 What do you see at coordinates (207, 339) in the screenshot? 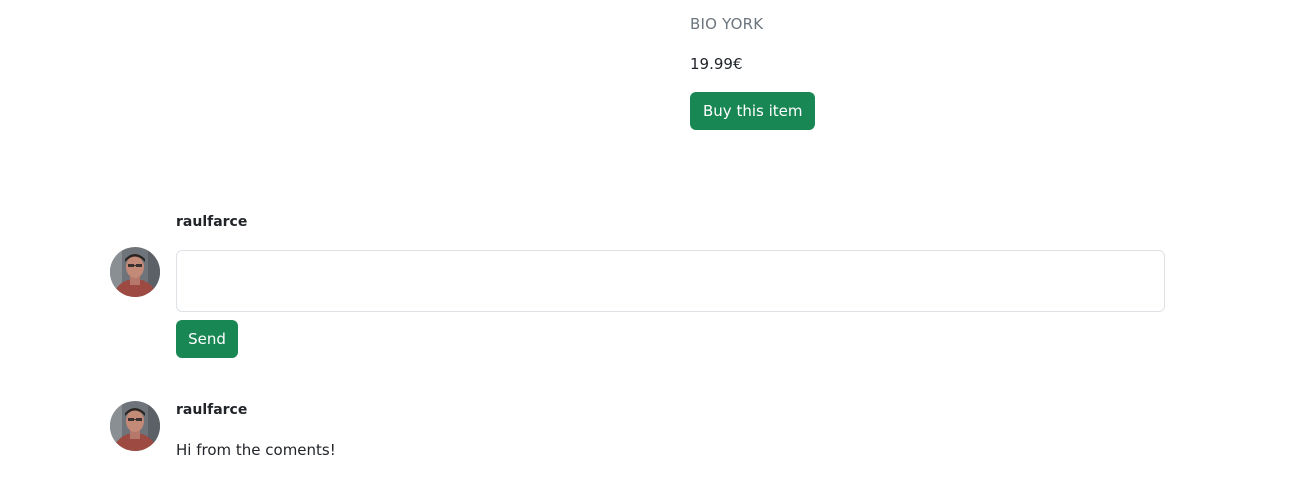
I see `send-button: Send` at bounding box center [207, 339].